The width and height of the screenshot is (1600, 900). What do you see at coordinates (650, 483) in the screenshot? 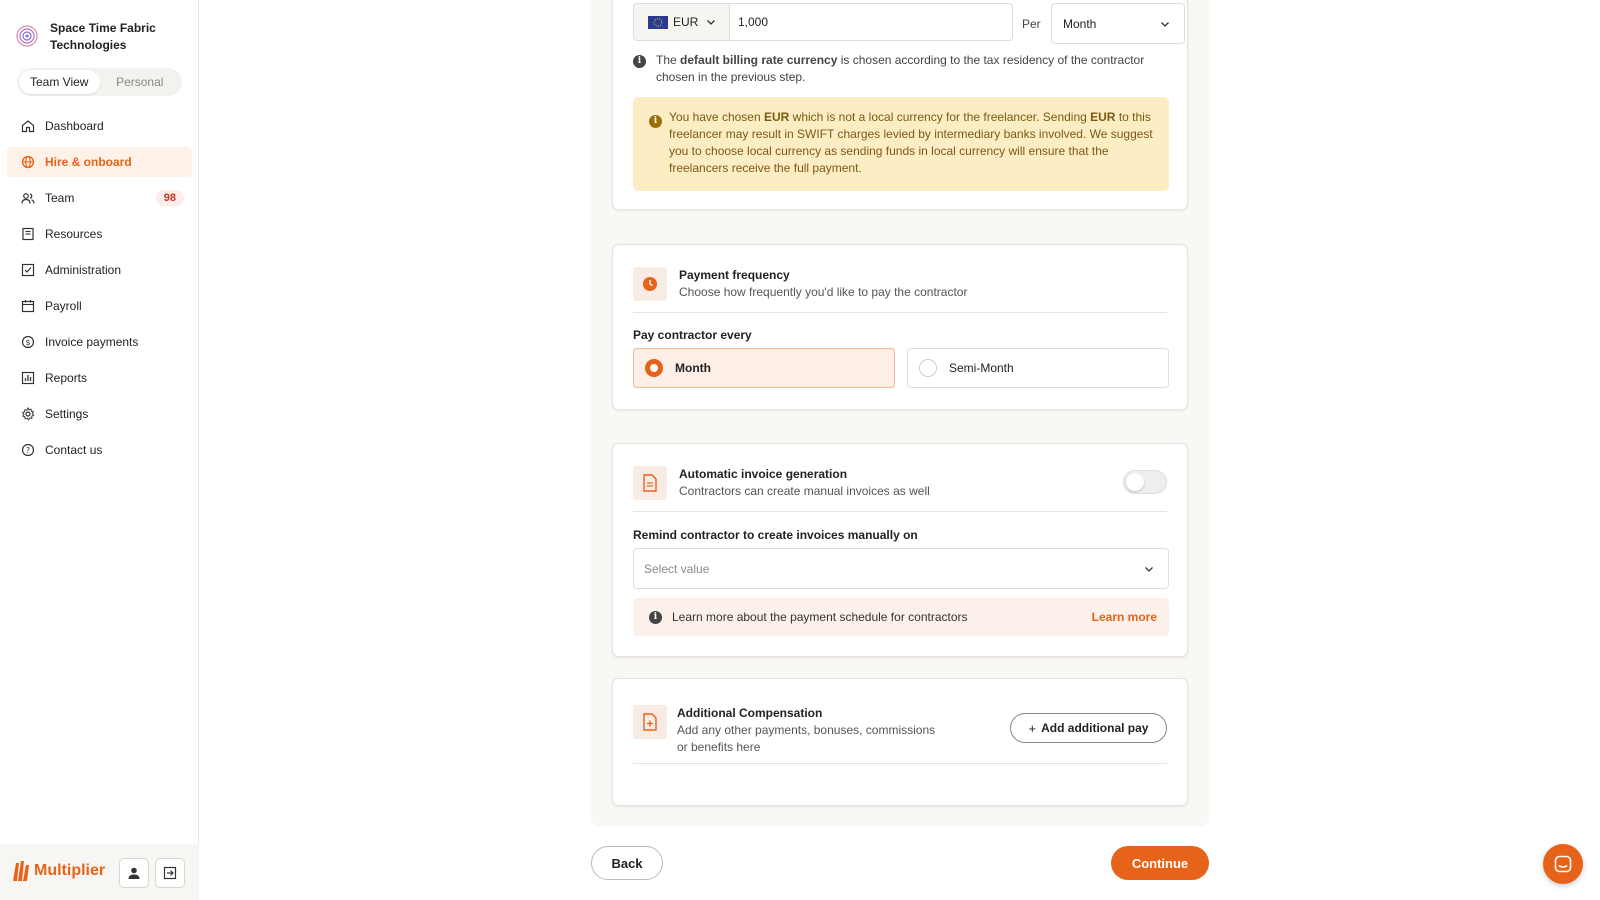
I see `document-icon` at bounding box center [650, 483].